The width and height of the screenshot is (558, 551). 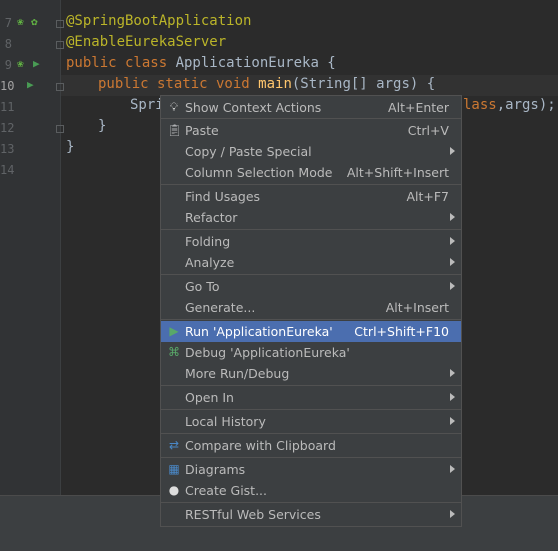 I want to click on menu-item-go-to: Go To, so click(x=311, y=286).